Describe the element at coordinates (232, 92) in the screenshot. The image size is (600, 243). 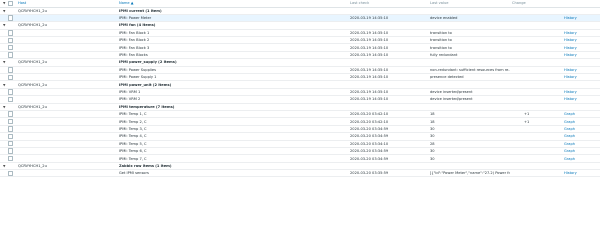
I see `item-name: IPMI: VRM 1` at that location.